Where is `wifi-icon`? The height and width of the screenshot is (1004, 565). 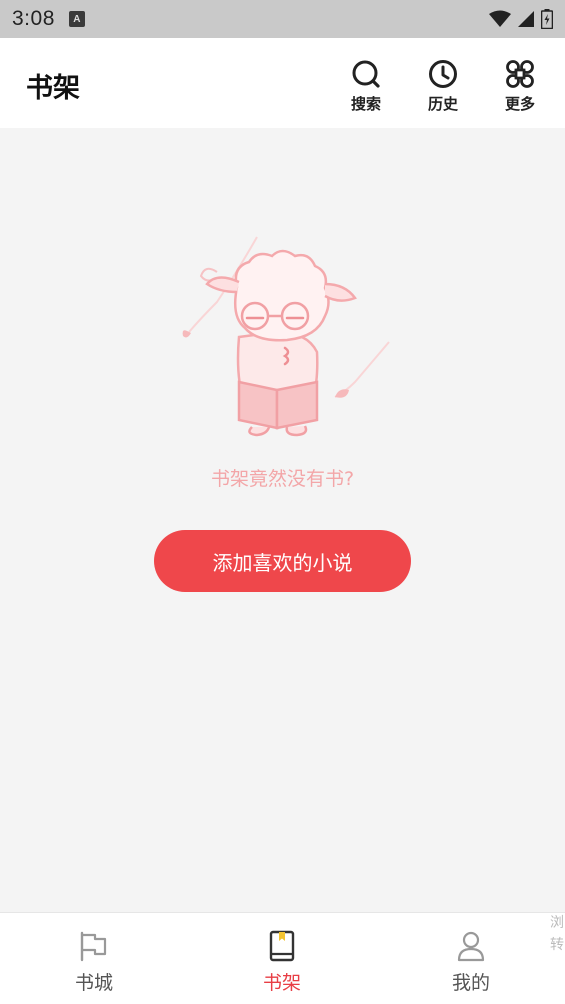 wifi-icon is located at coordinates (500, 18).